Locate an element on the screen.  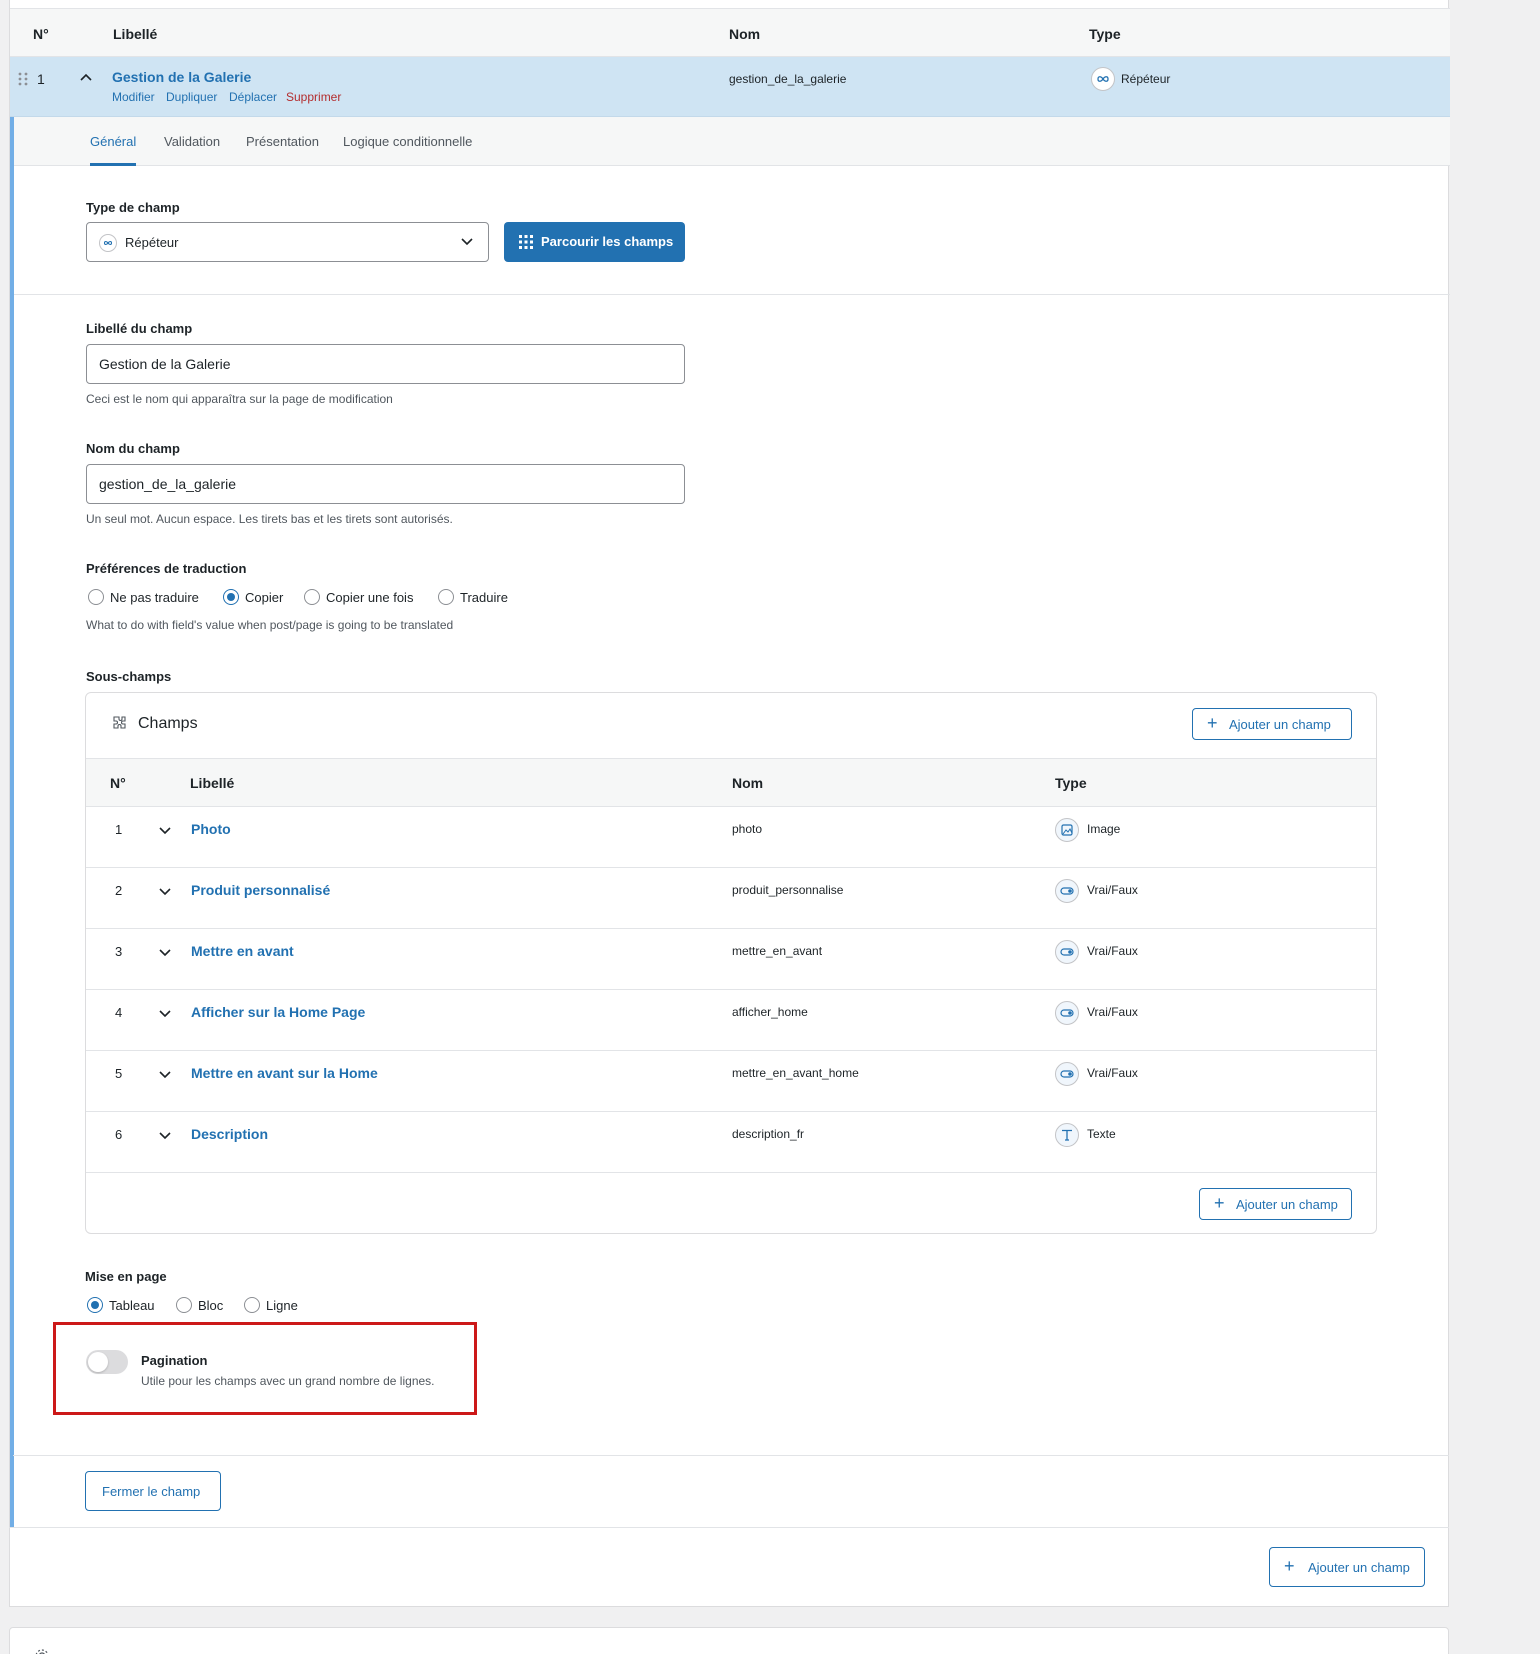
subfield-num: 3 is located at coordinates (119, 951).